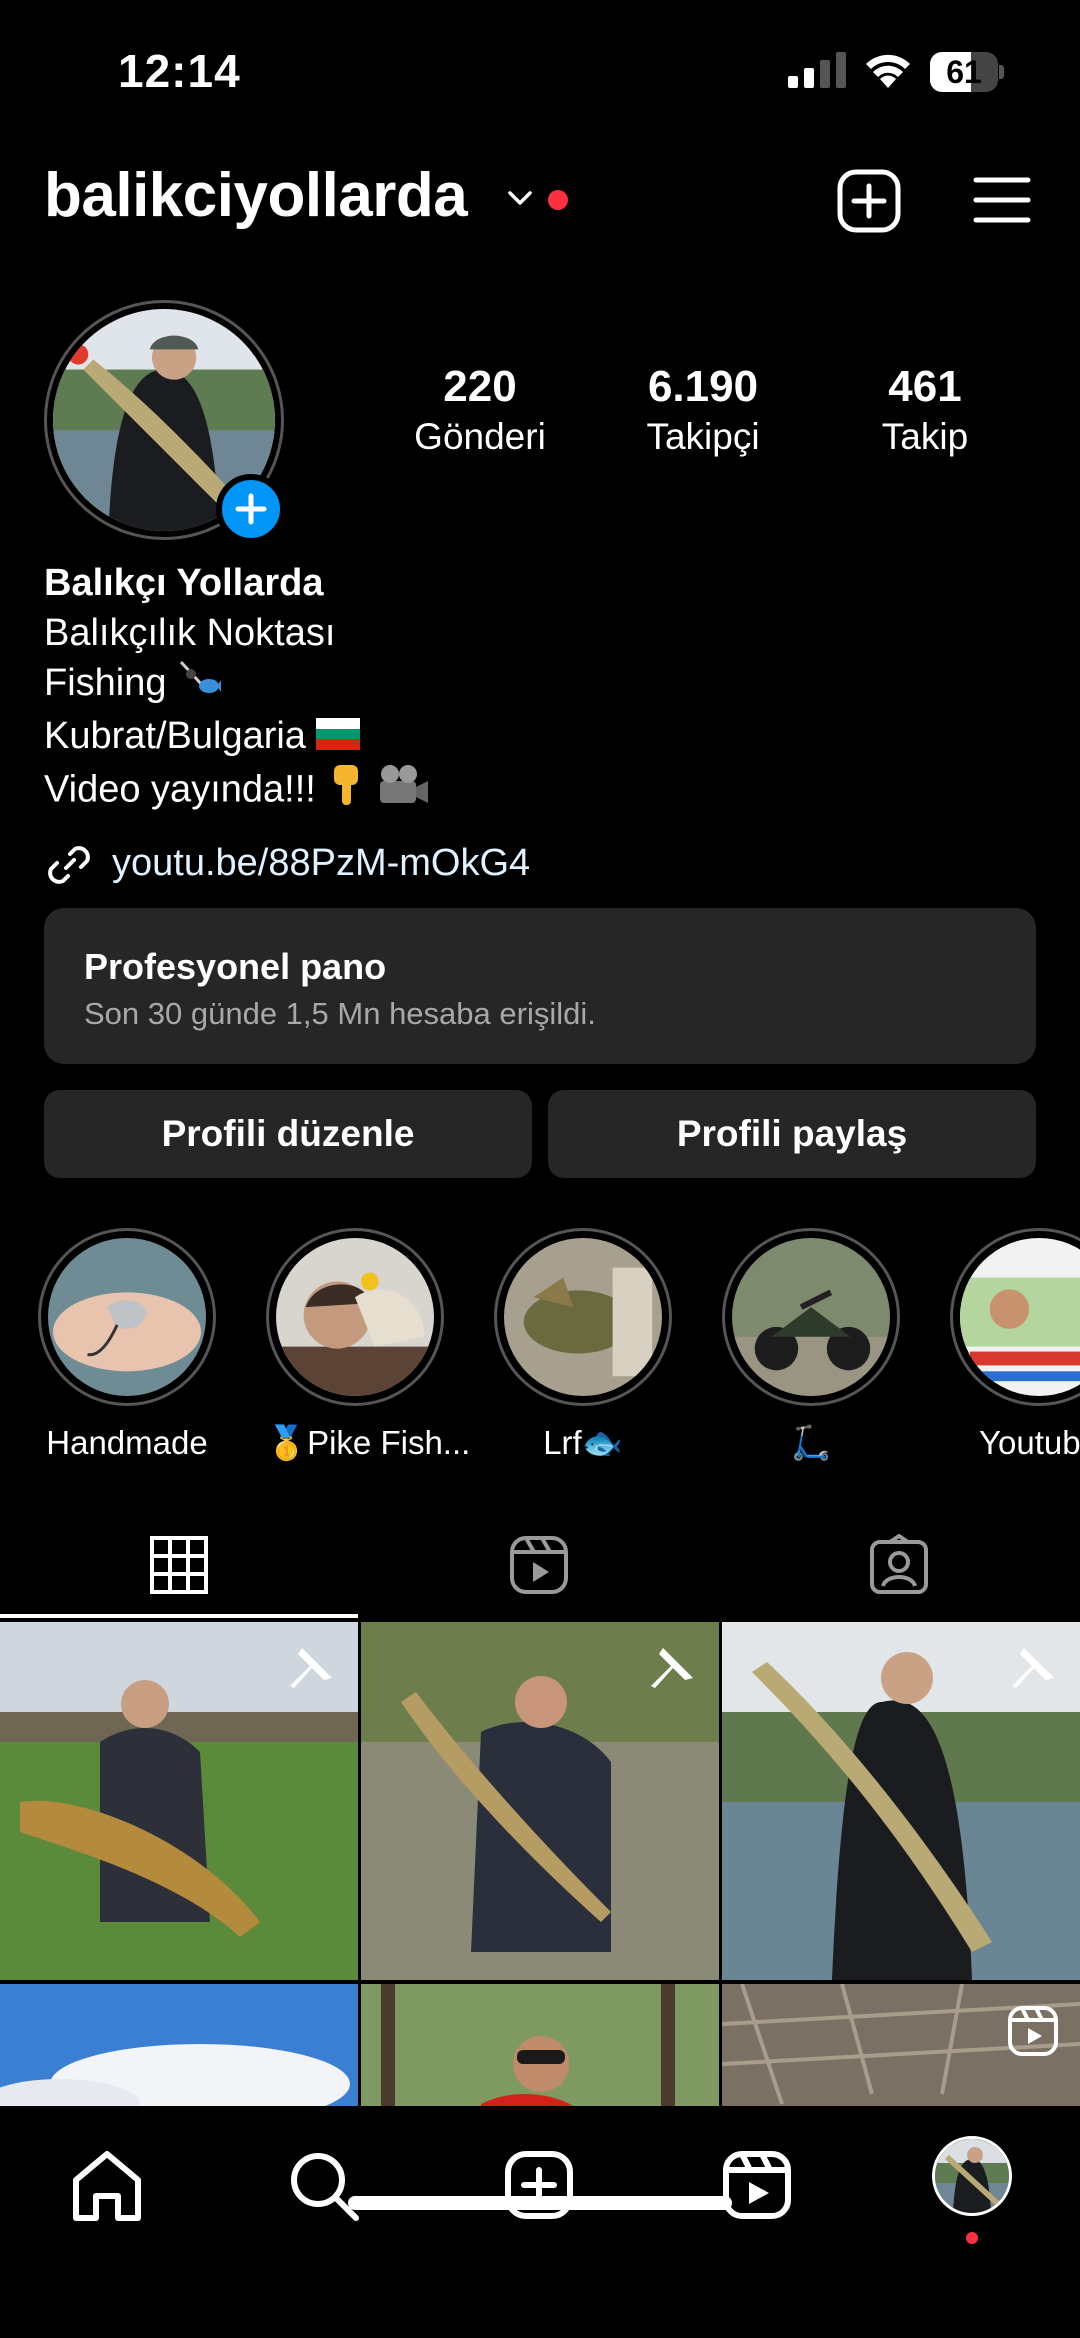 This screenshot has width=1080, height=2338. What do you see at coordinates (703, 386) in the screenshot?
I see `followers-count: 6.190` at bounding box center [703, 386].